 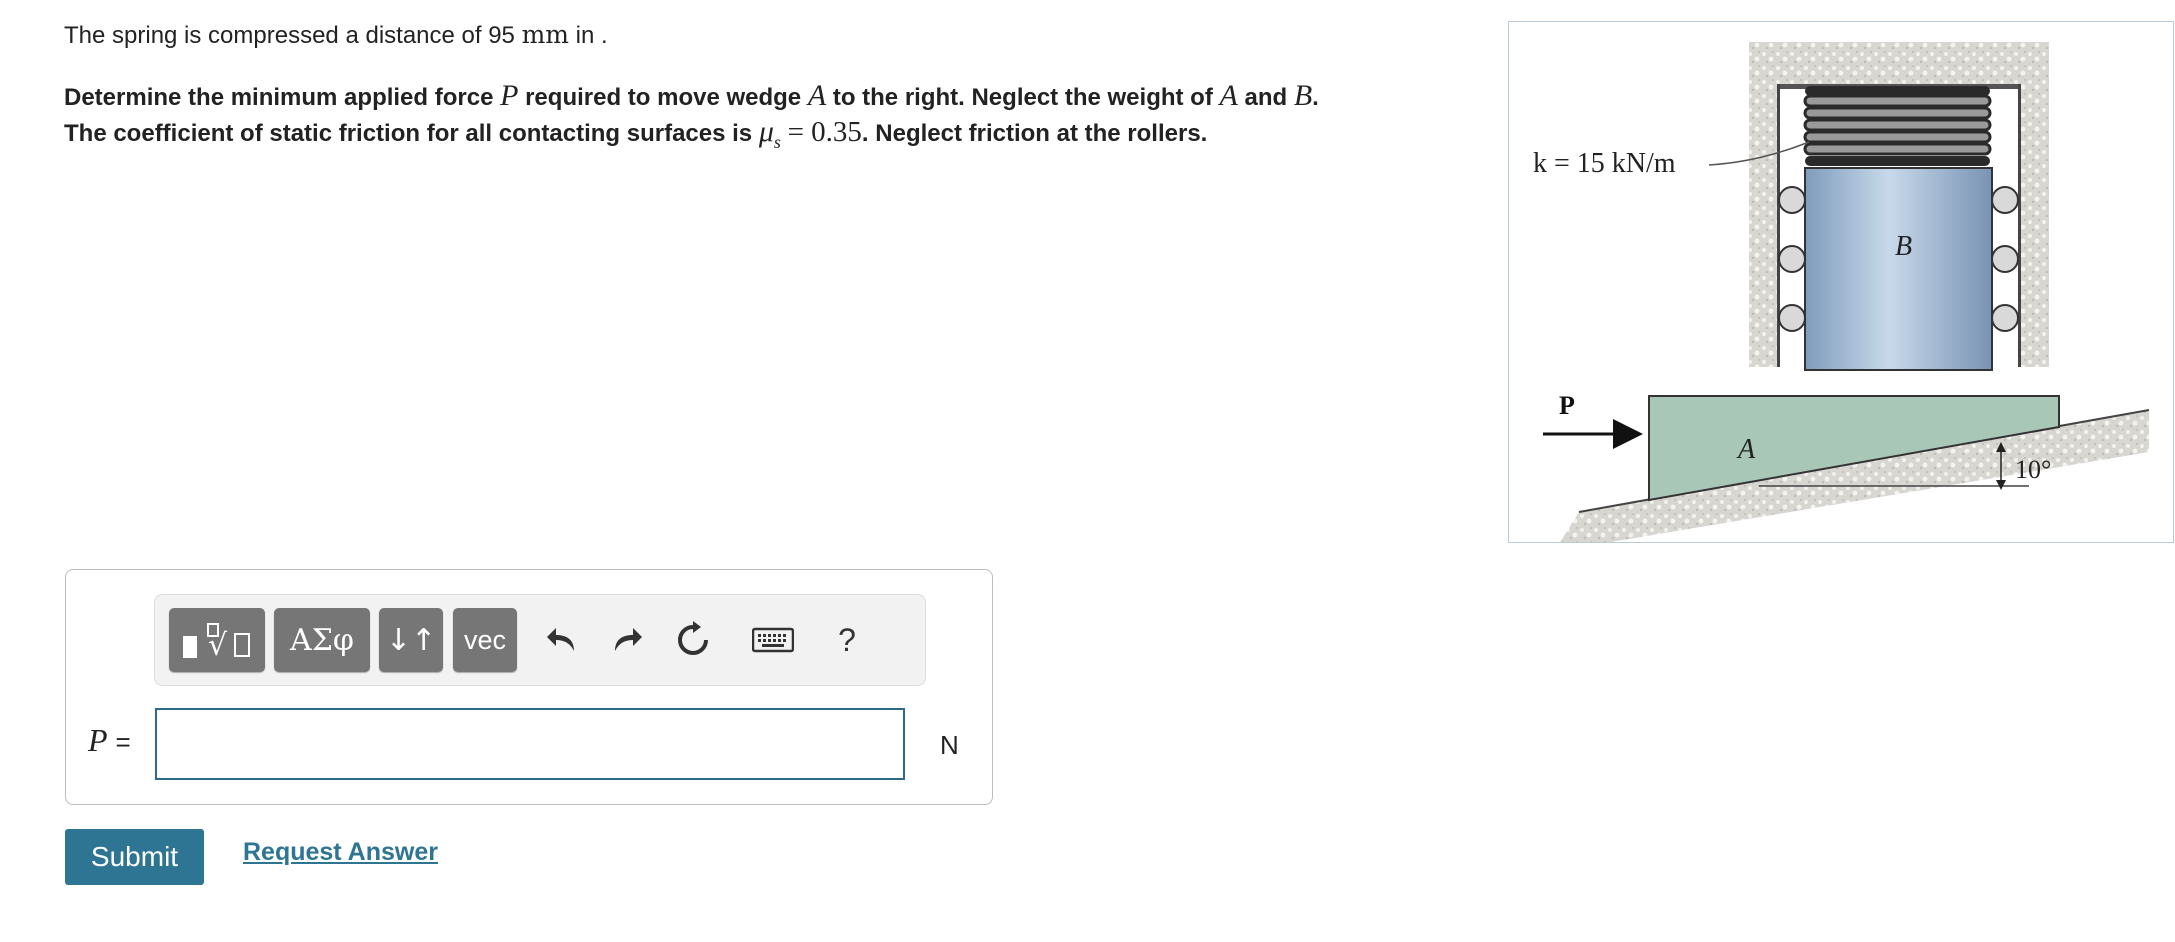 I want to click on vector-button: vec, so click(x=485, y=640).